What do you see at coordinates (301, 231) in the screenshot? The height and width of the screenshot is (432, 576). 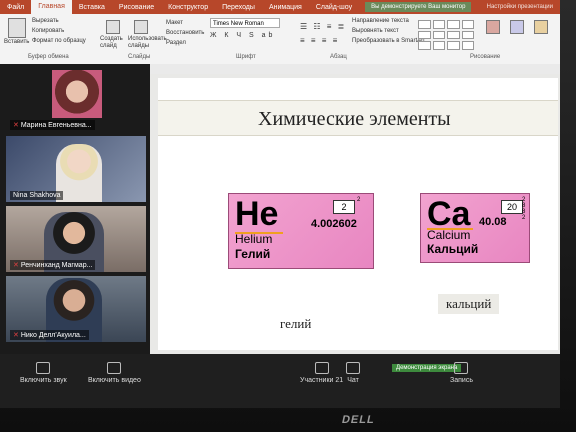 I see `element-card-helium: He 2 2 4.002602 Helium Гелий` at bounding box center [301, 231].